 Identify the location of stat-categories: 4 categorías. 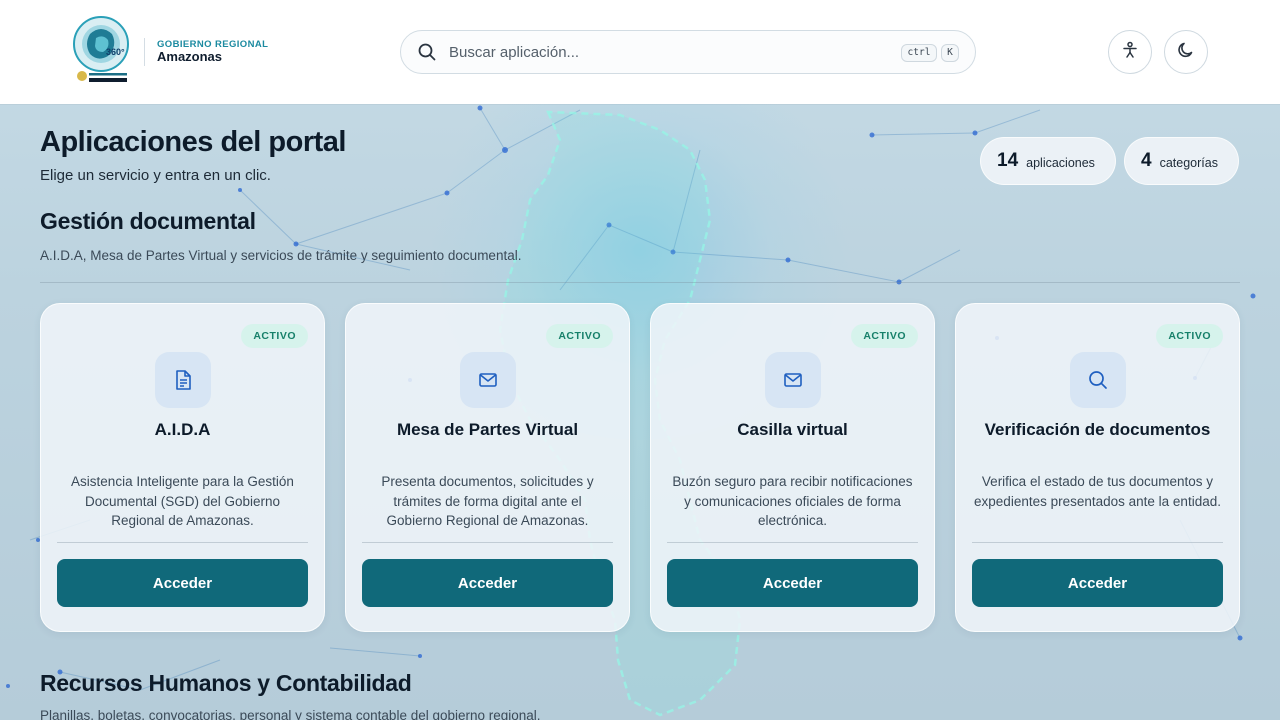
(1181, 161).